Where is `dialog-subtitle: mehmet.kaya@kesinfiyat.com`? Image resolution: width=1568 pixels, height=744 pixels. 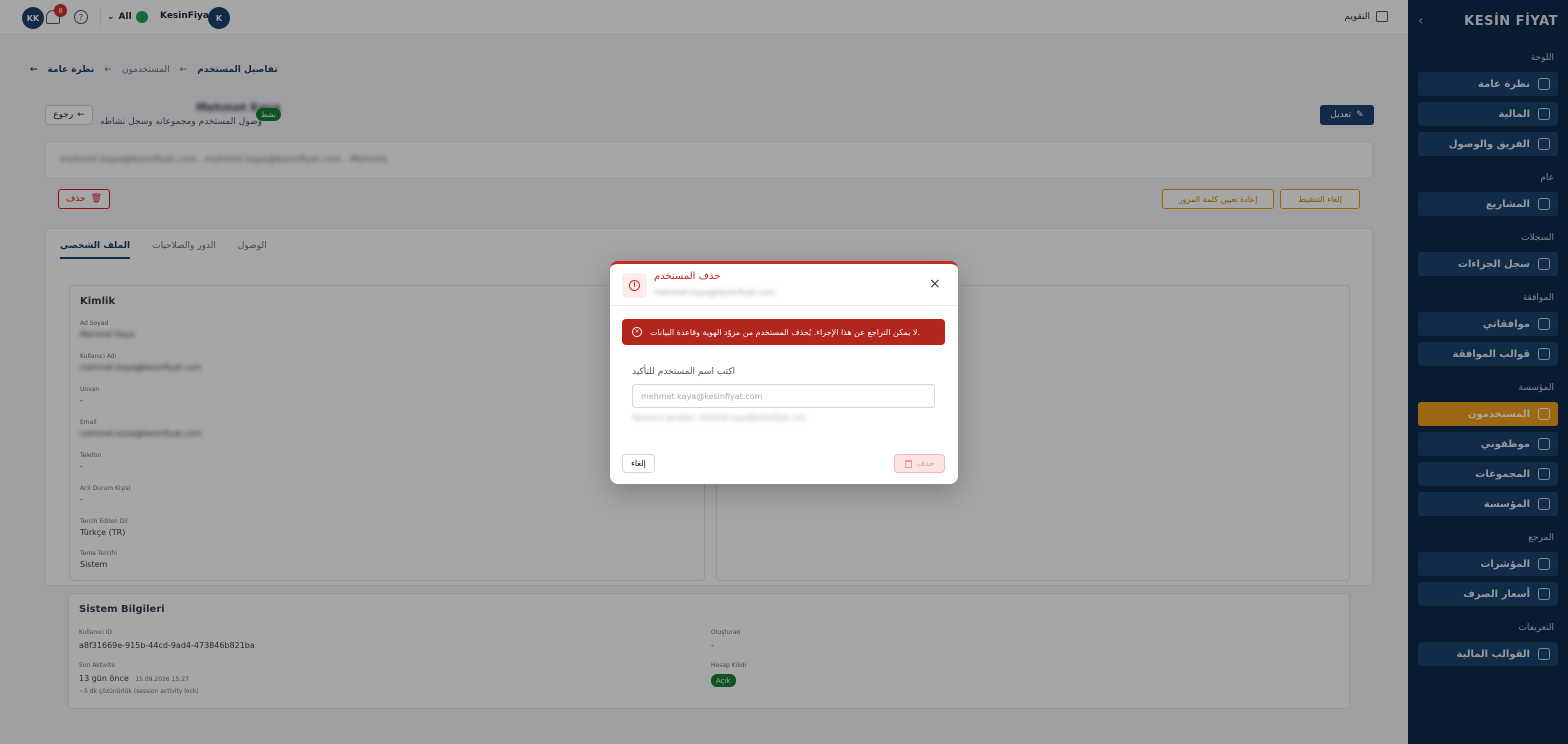 dialog-subtitle: mehmet.kaya@kesinfiyat.com is located at coordinates (715, 292).